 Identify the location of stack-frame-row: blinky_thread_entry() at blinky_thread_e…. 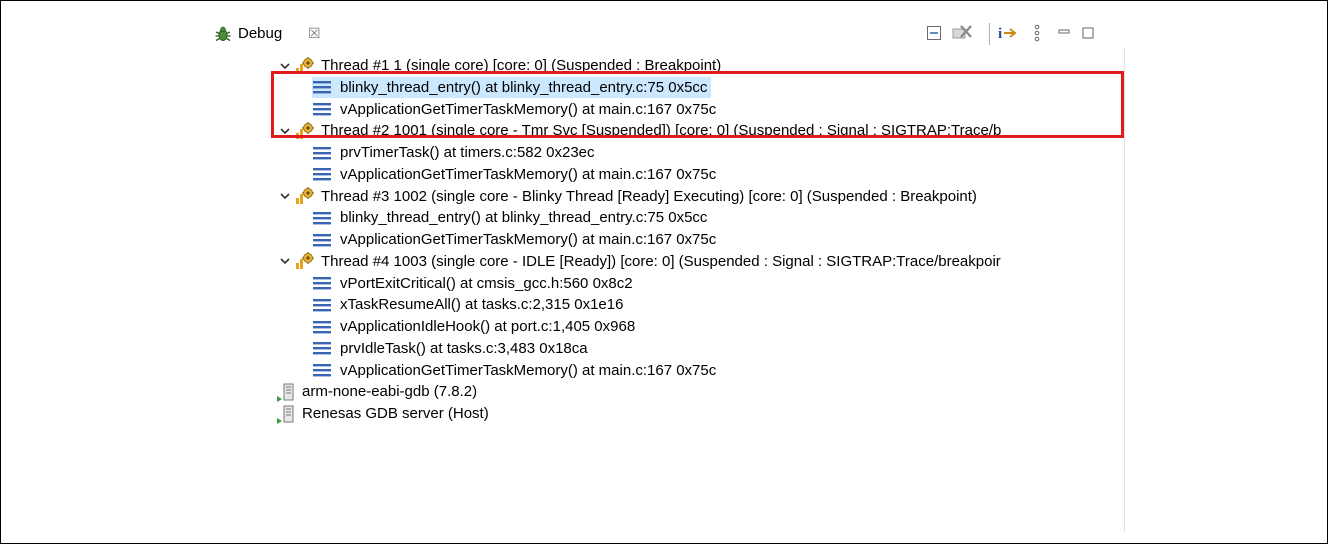
(509, 217).